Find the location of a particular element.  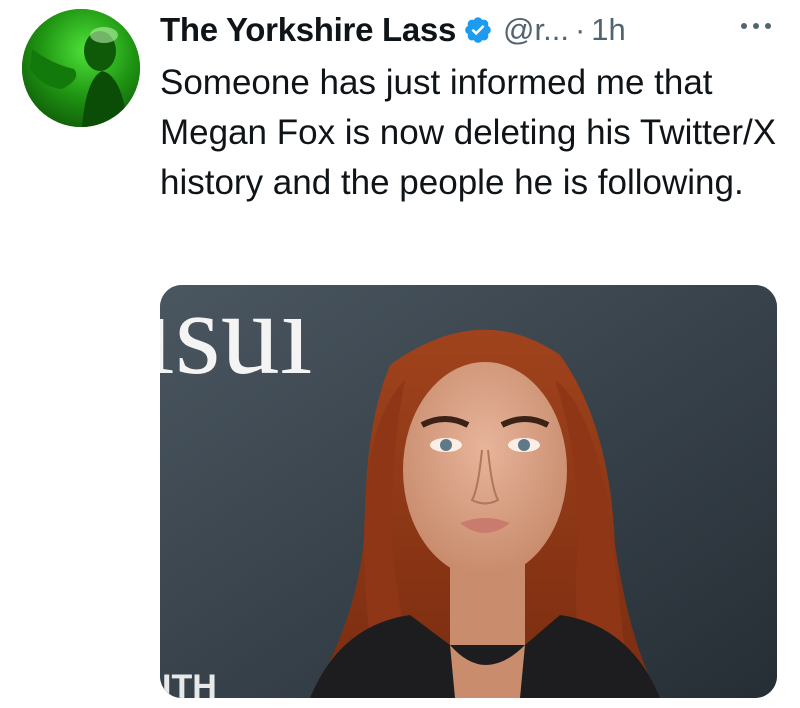

avatar-image is located at coordinates (81, 68).